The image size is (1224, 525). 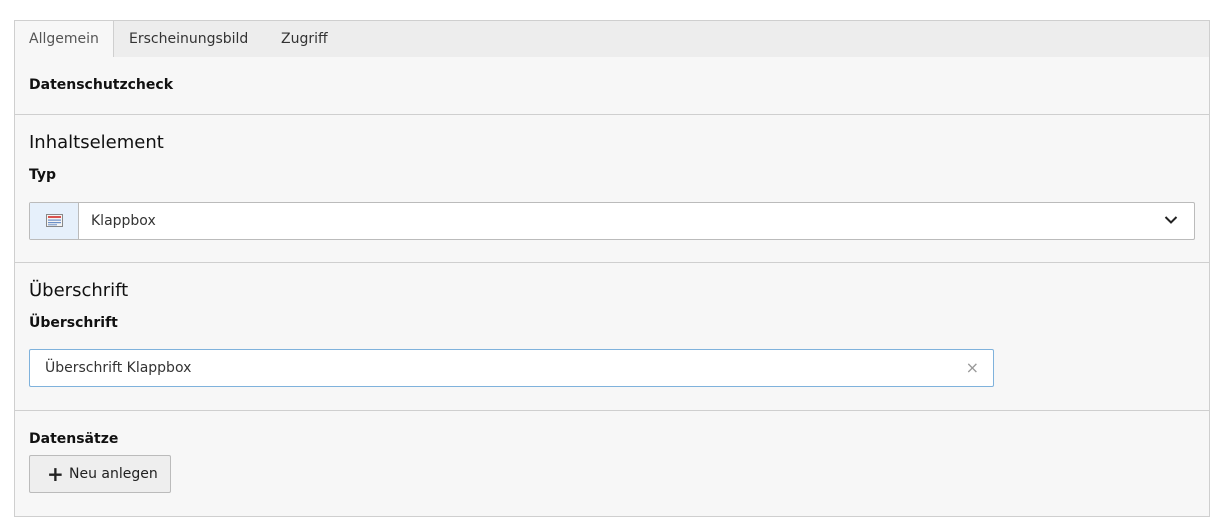 What do you see at coordinates (73, 323) in the screenshot?
I see `header-field-label: Überschrift` at bounding box center [73, 323].